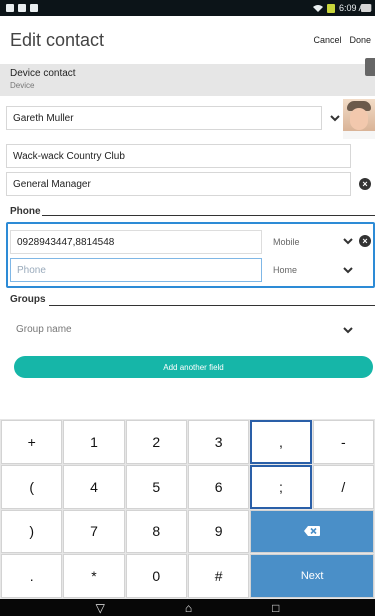  I want to click on status-left-icons, so click(22, 8).